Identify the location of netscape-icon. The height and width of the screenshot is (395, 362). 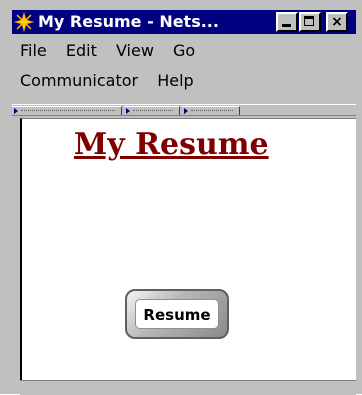
(24, 22).